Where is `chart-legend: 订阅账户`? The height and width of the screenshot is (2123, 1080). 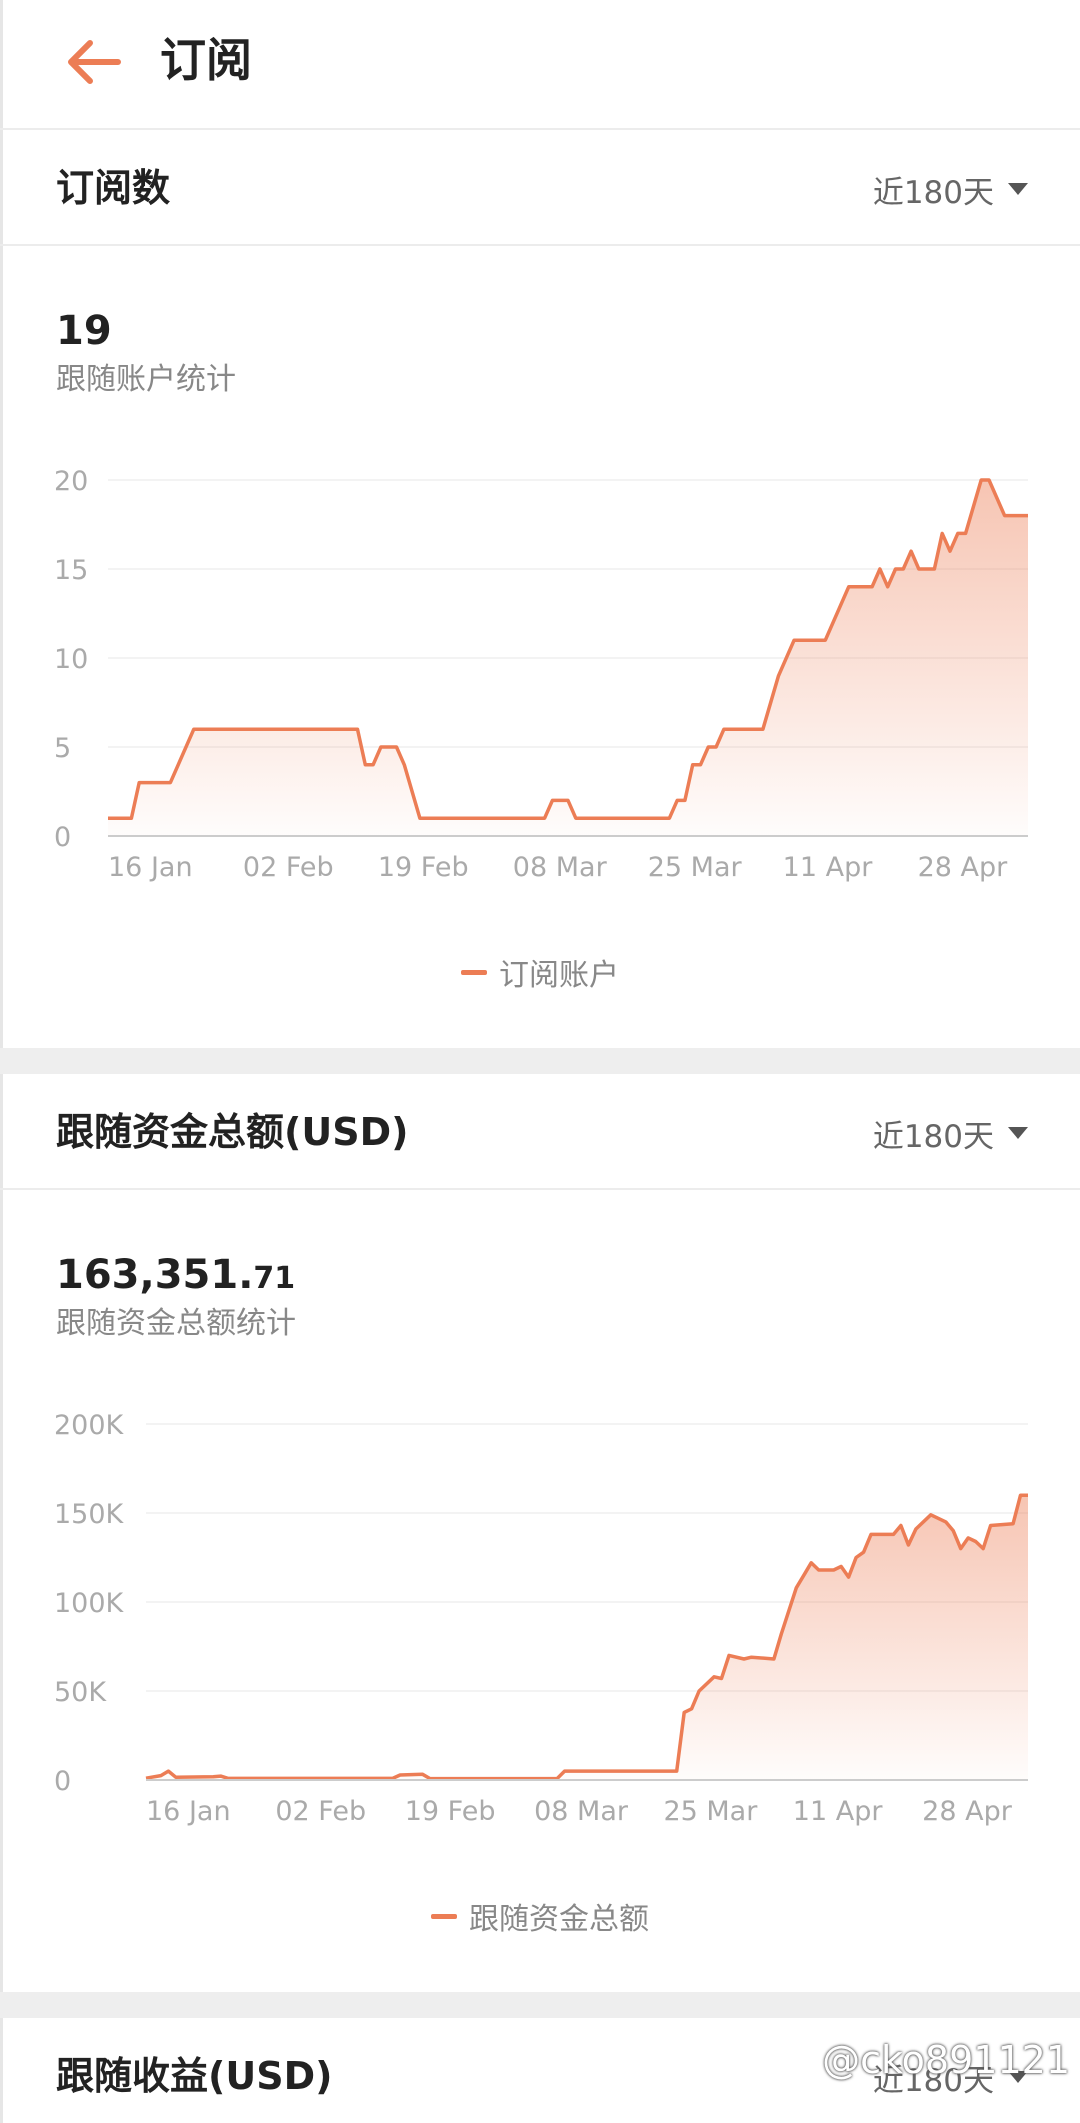
chart-legend: 订阅账户 is located at coordinates (540, 972).